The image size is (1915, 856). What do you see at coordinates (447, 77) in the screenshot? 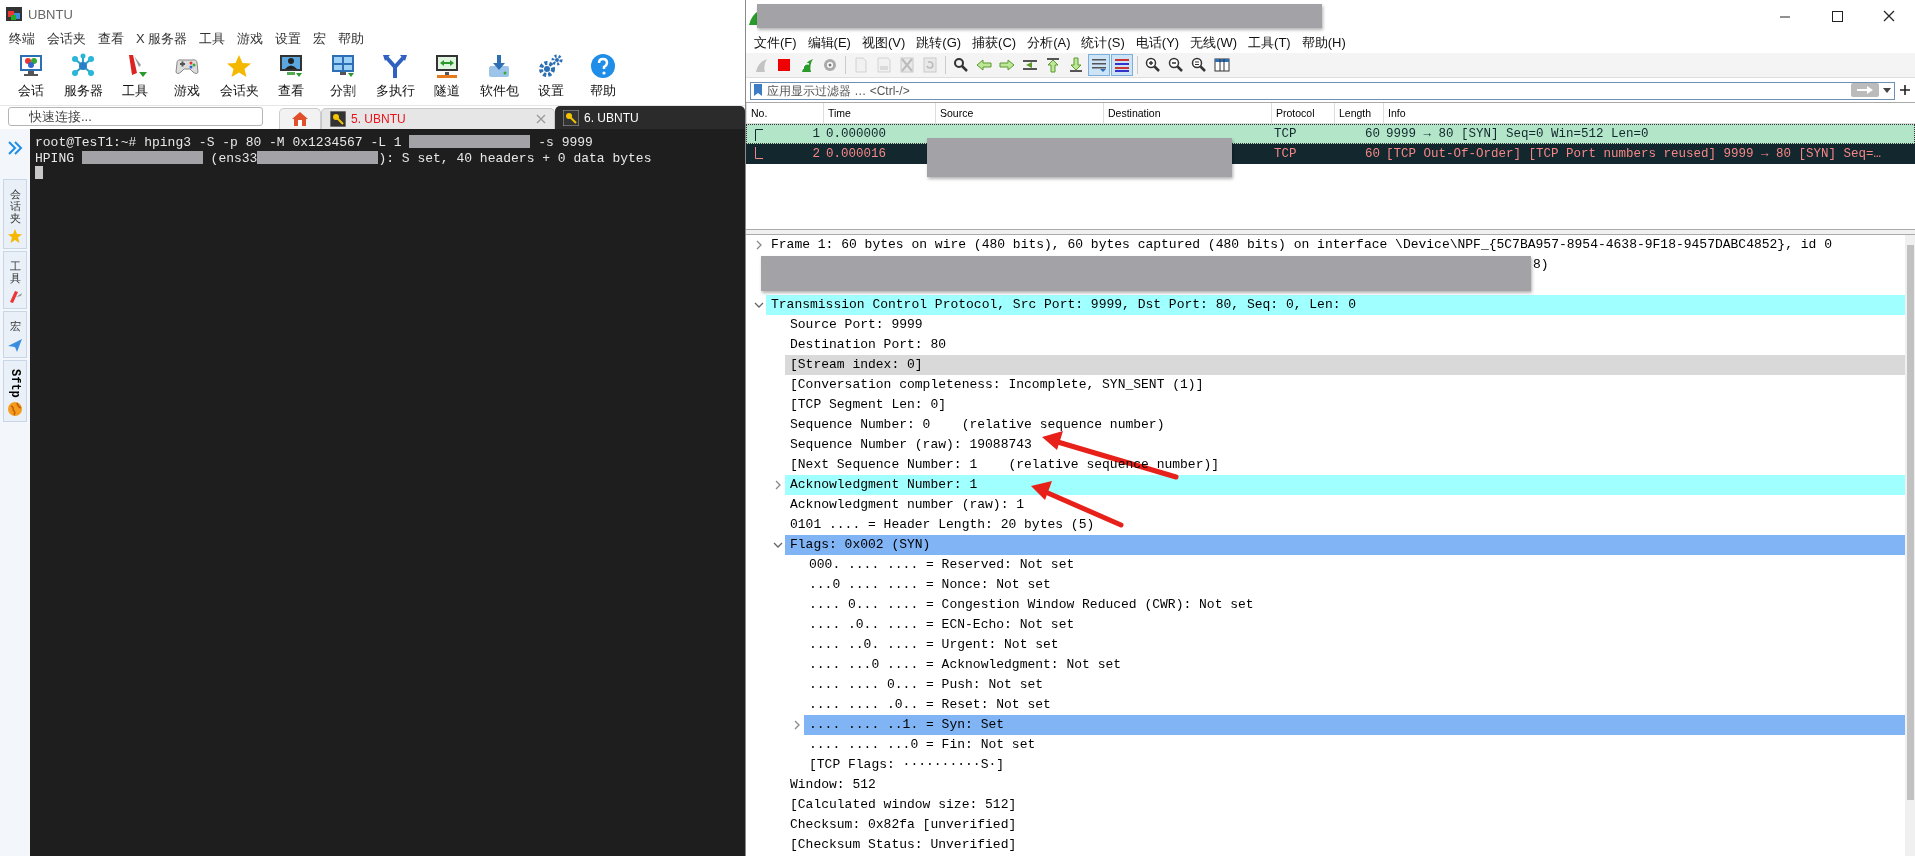
I see `toolbar-button: 隧道` at bounding box center [447, 77].